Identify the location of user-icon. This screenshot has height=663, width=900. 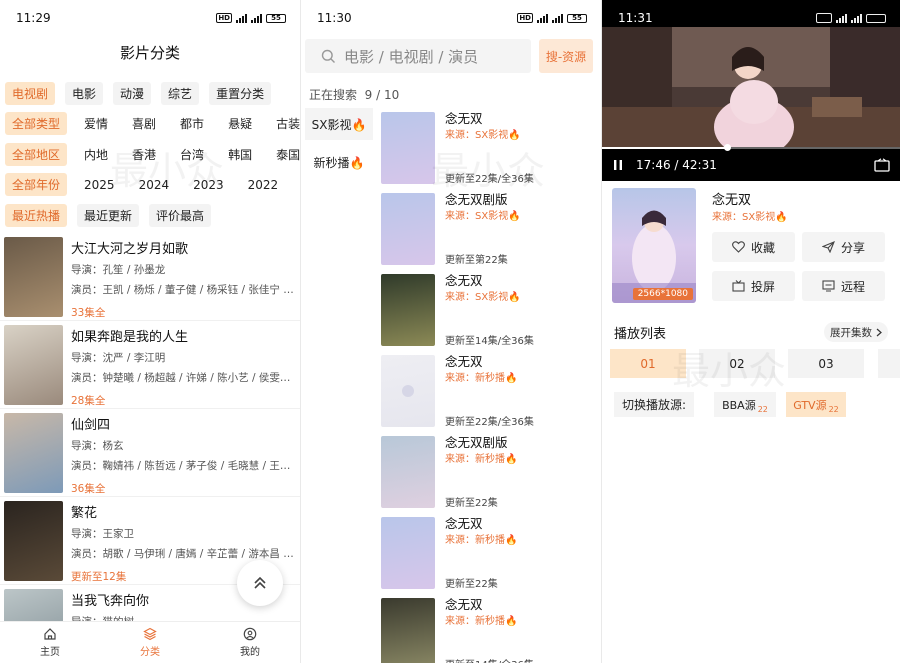
(250, 634).